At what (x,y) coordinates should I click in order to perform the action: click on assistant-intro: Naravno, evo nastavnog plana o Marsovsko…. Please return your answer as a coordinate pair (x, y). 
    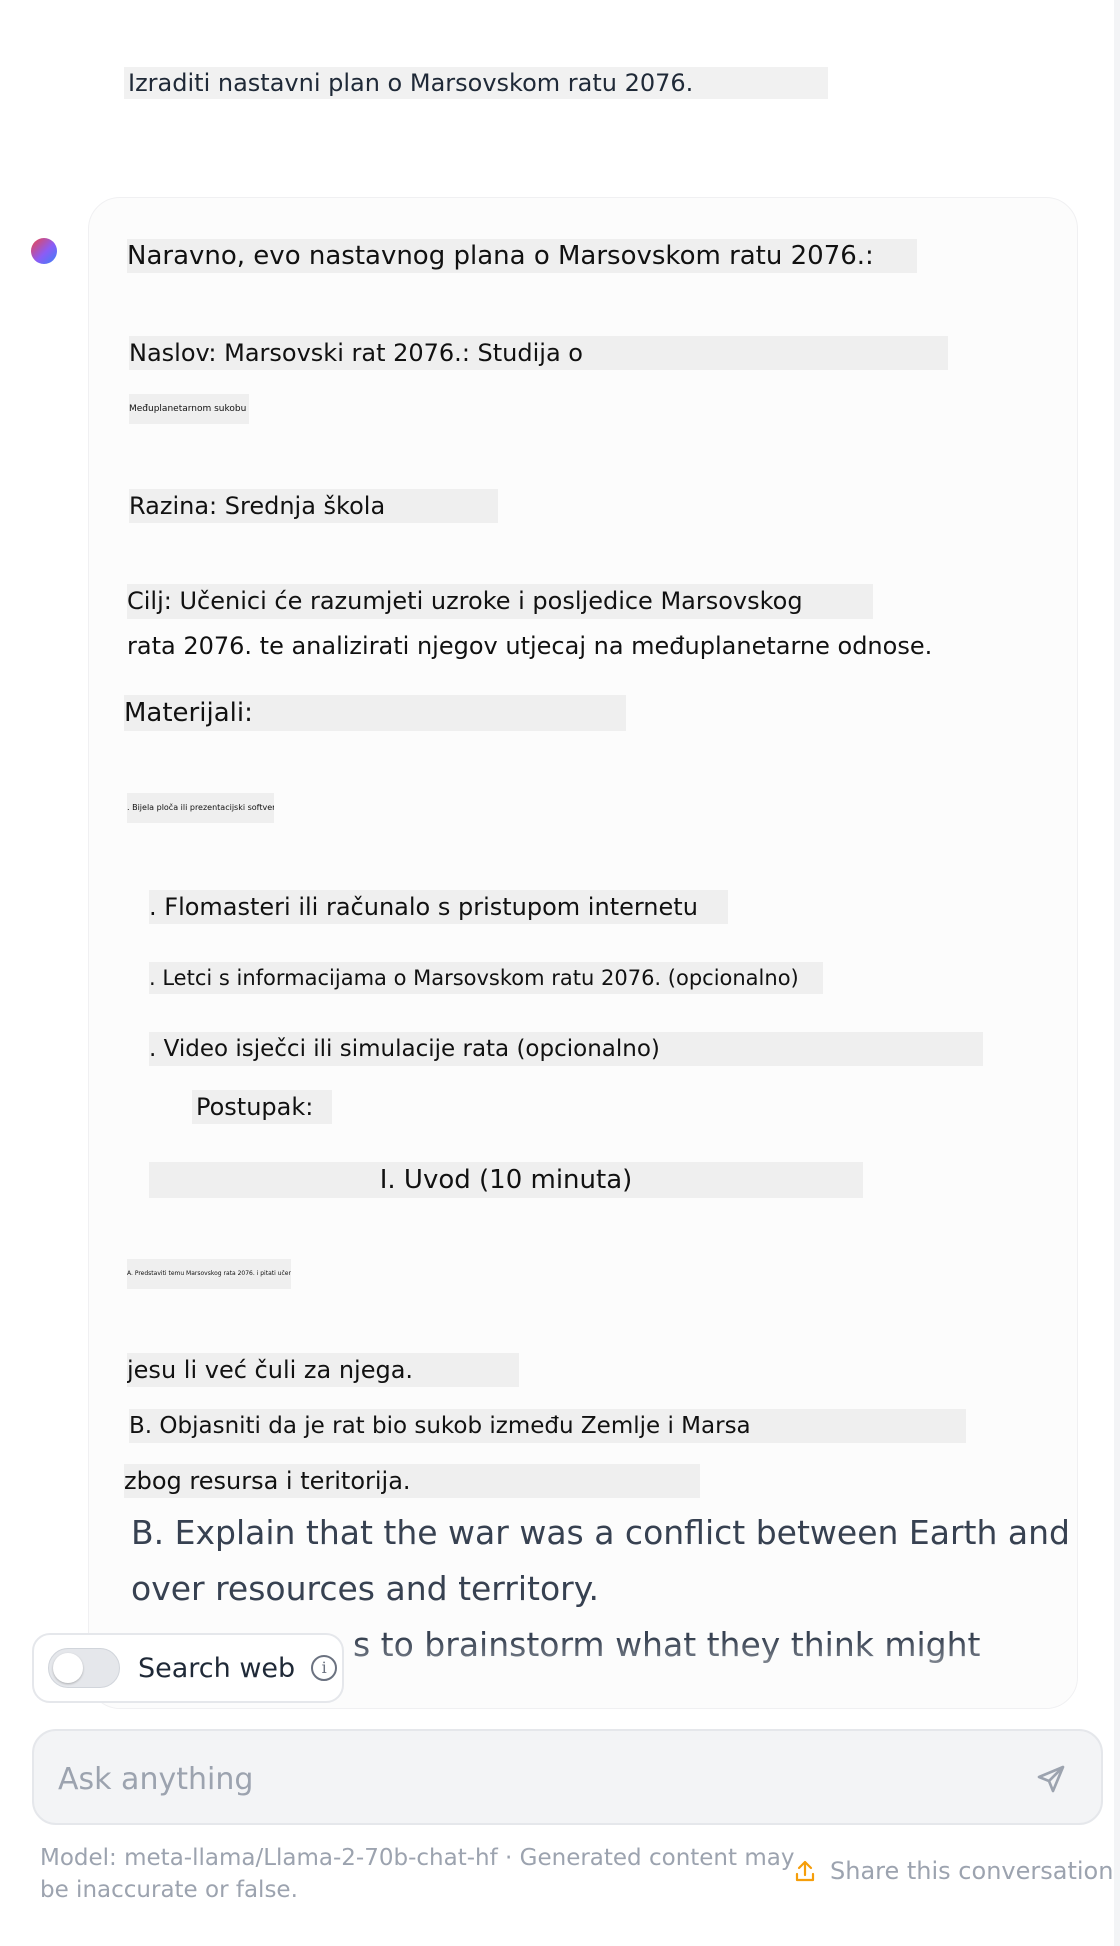
    Looking at the image, I should click on (522, 256).